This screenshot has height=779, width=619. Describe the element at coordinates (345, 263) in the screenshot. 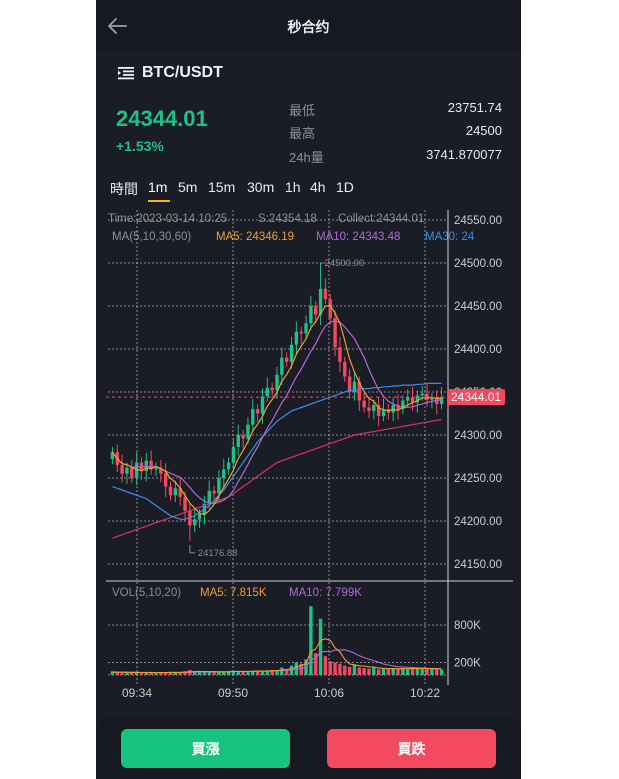

I see `max-price-marker: 24500.00` at that location.